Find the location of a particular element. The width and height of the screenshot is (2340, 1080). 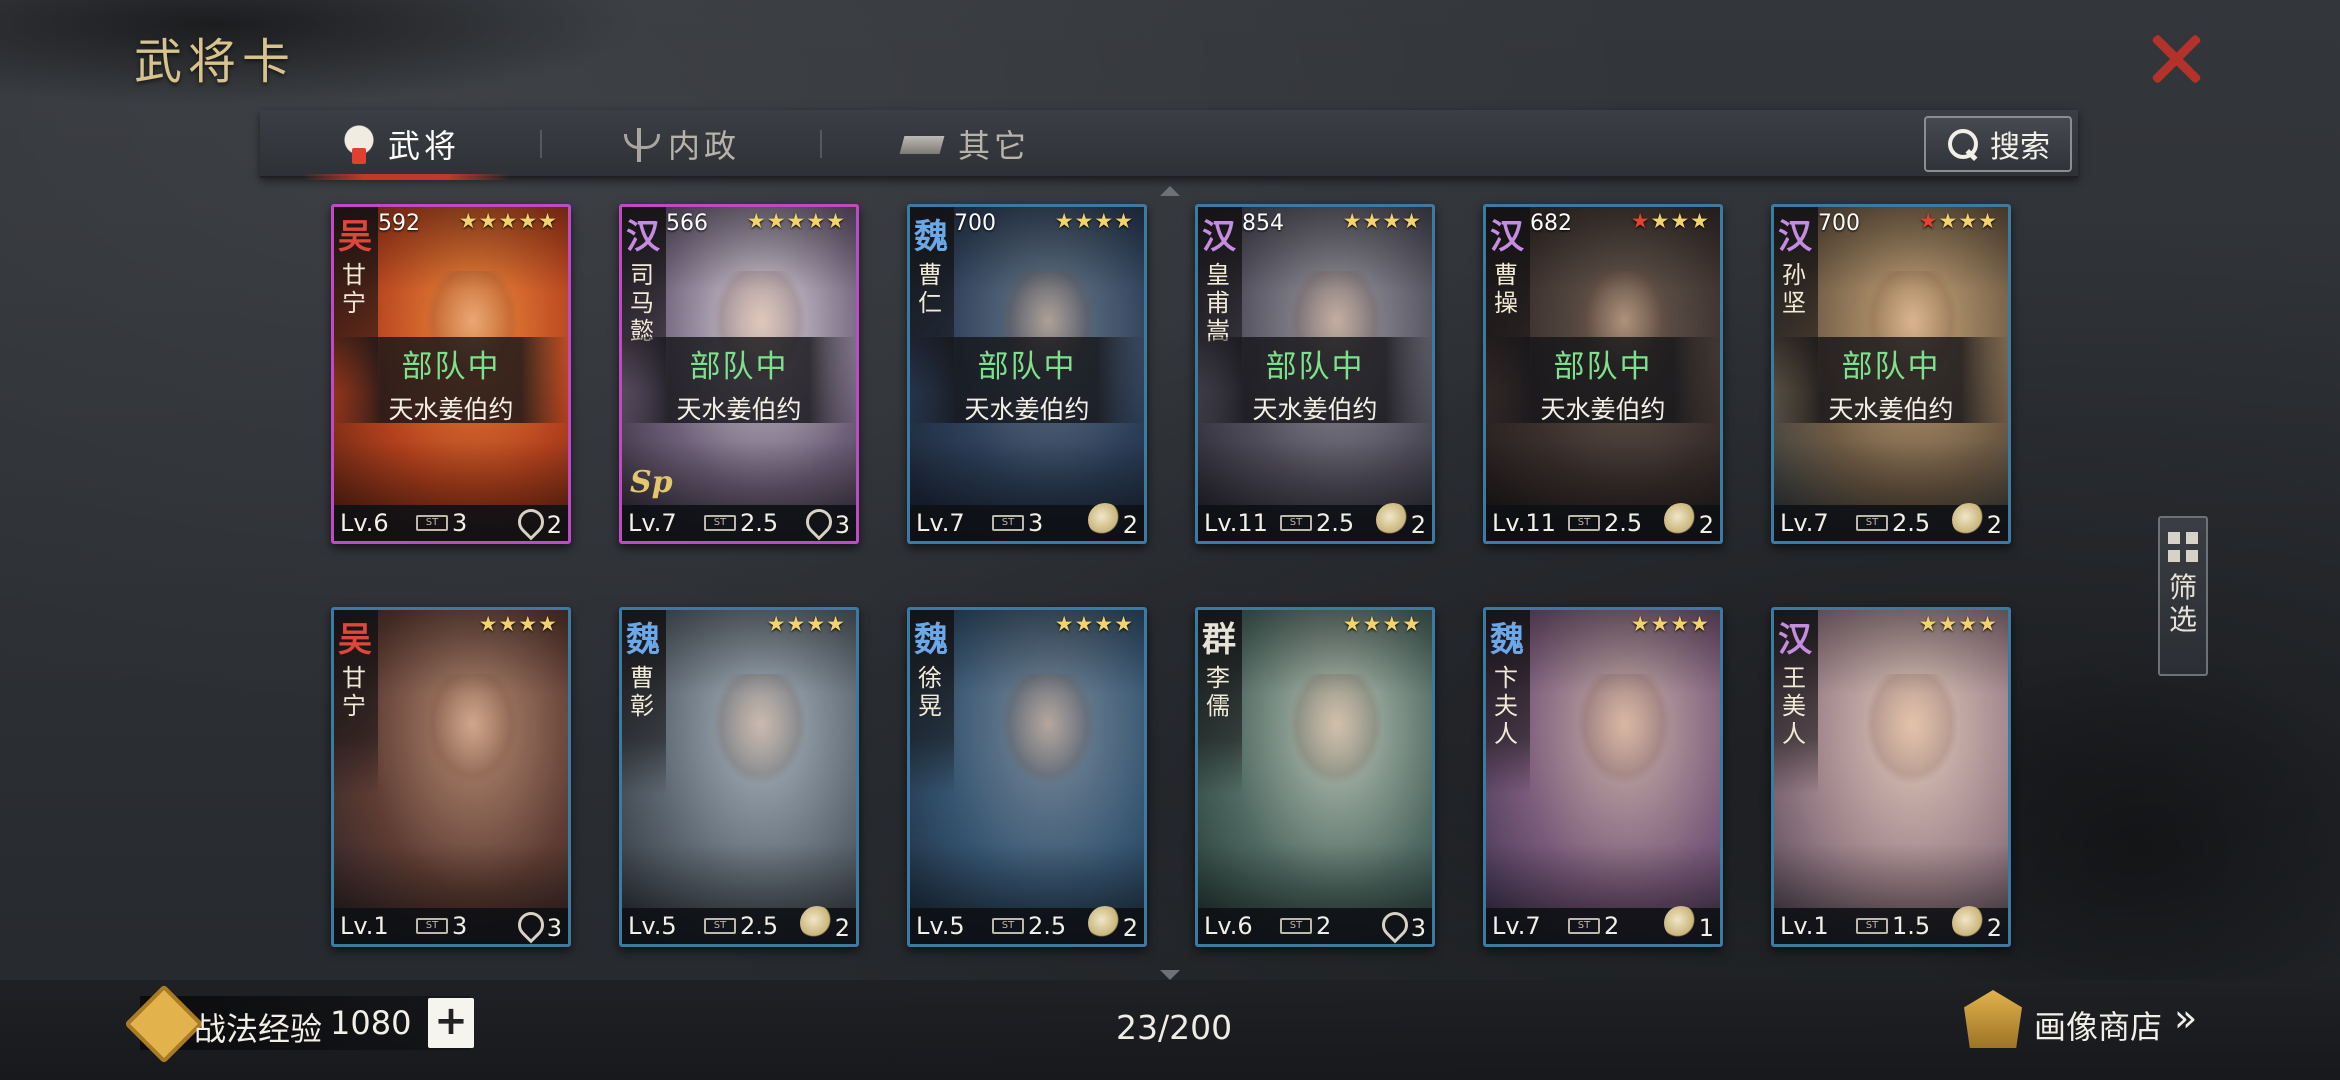

general-name: 李儒 is located at coordinates (1218, 692).